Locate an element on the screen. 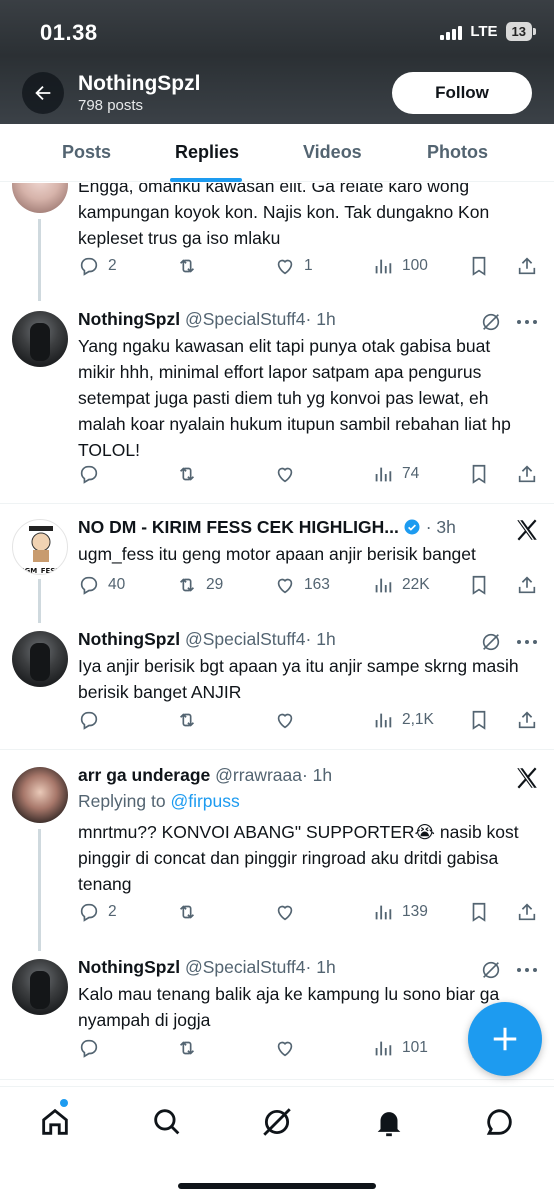  messages-icon is located at coordinates (499, 1122).